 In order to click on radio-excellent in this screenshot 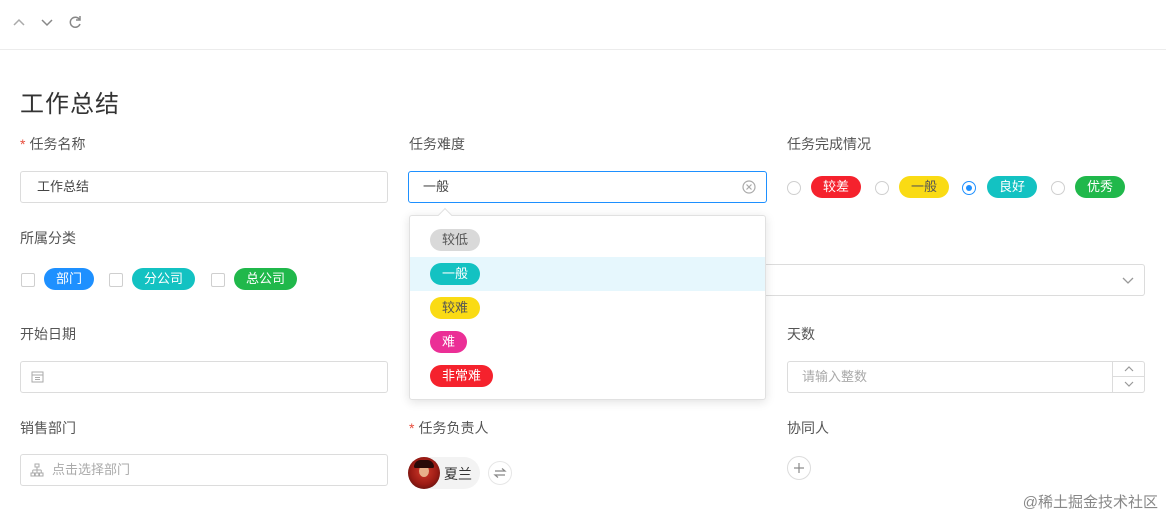, I will do `click(1058, 188)`.